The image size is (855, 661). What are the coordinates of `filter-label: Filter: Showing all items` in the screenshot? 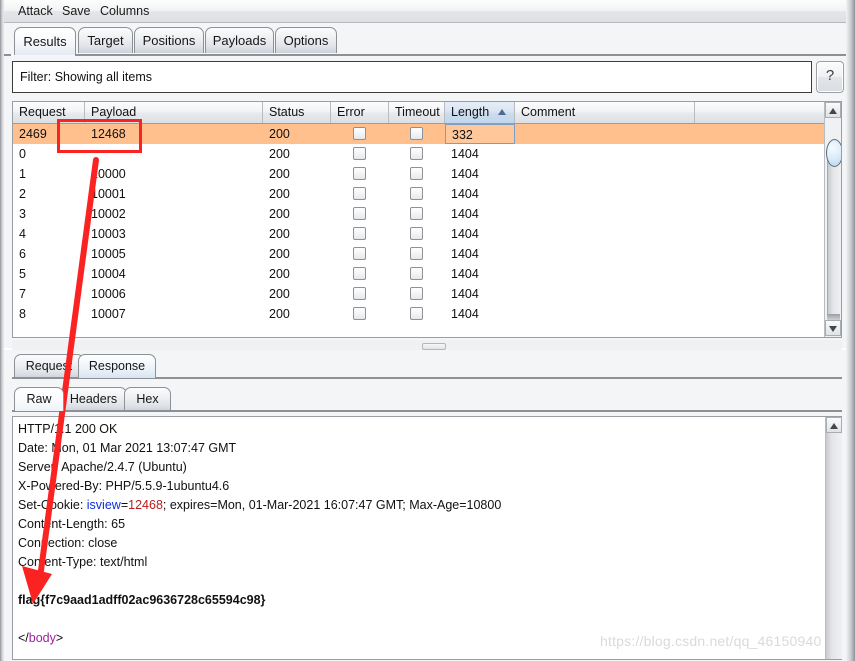 It's located at (86, 77).